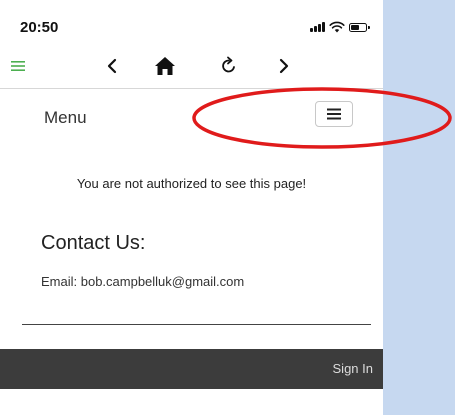 The width and height of the screenshot is (455, 415). I want to click on forward-icon, so click(284, 66).